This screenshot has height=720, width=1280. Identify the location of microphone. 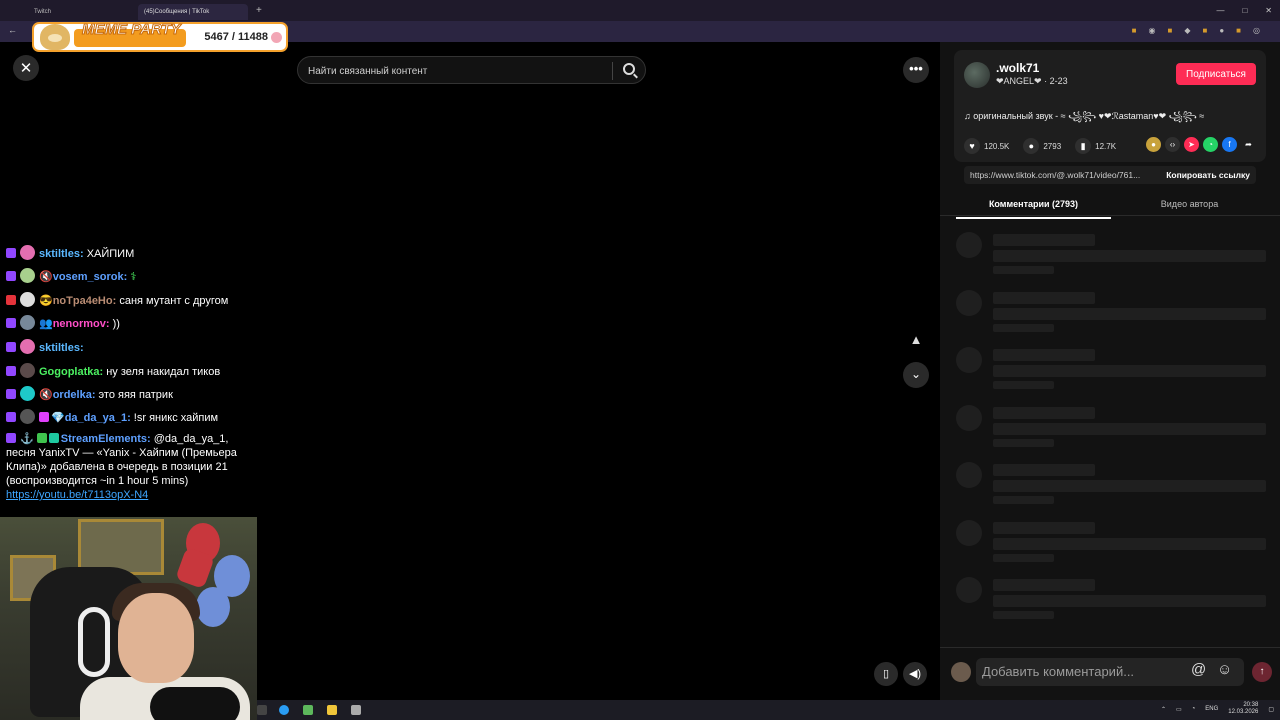
(195, 703).